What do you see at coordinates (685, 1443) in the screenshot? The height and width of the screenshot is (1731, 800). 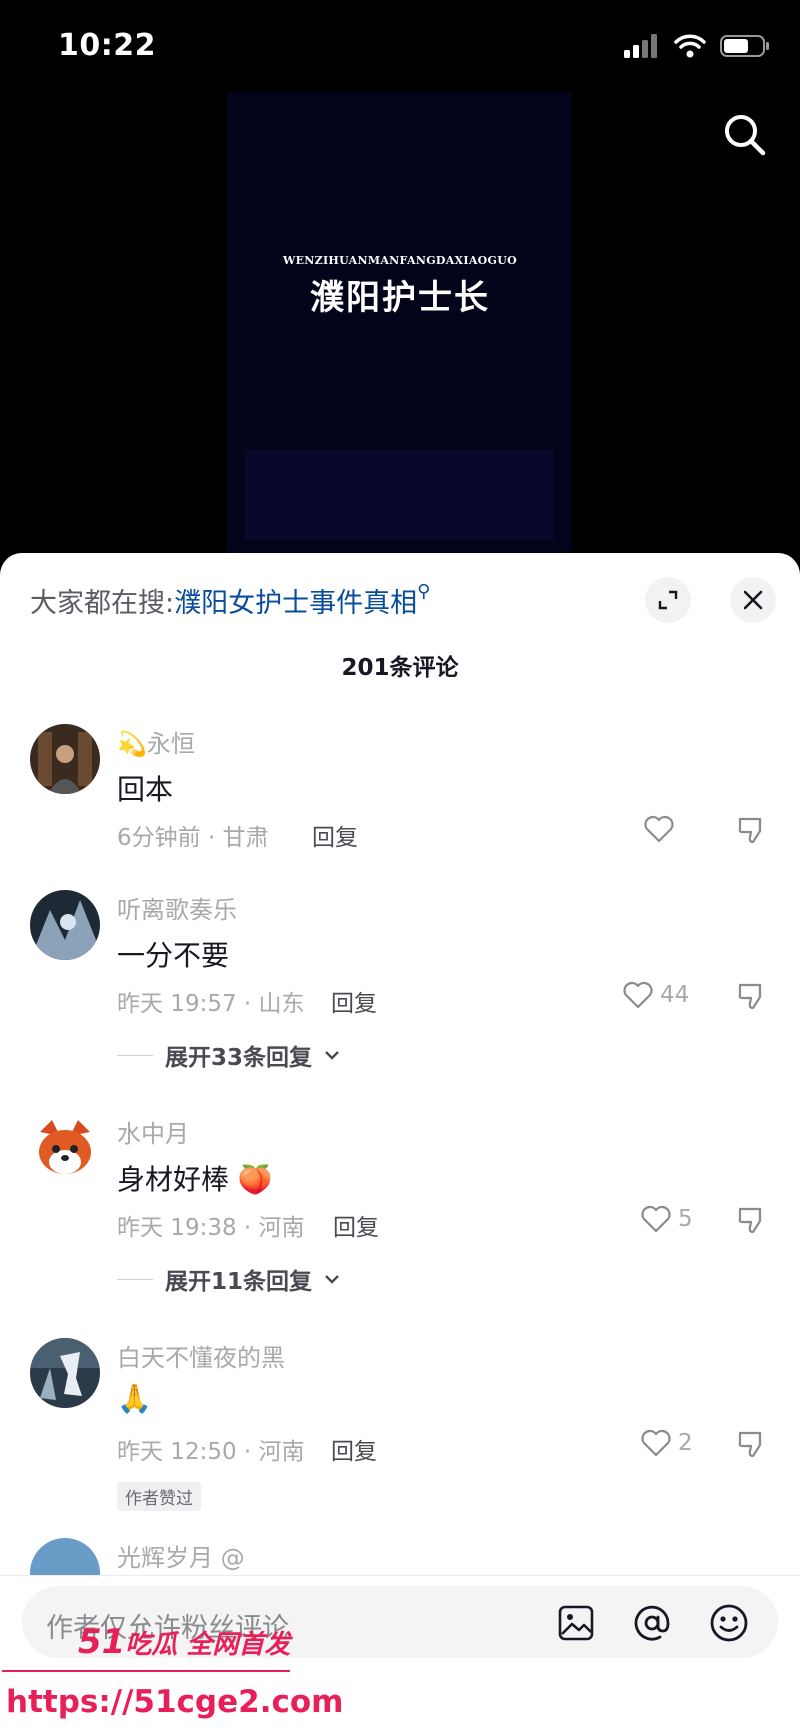 I see `like-count: 2` at bounding box center [685, 1443].